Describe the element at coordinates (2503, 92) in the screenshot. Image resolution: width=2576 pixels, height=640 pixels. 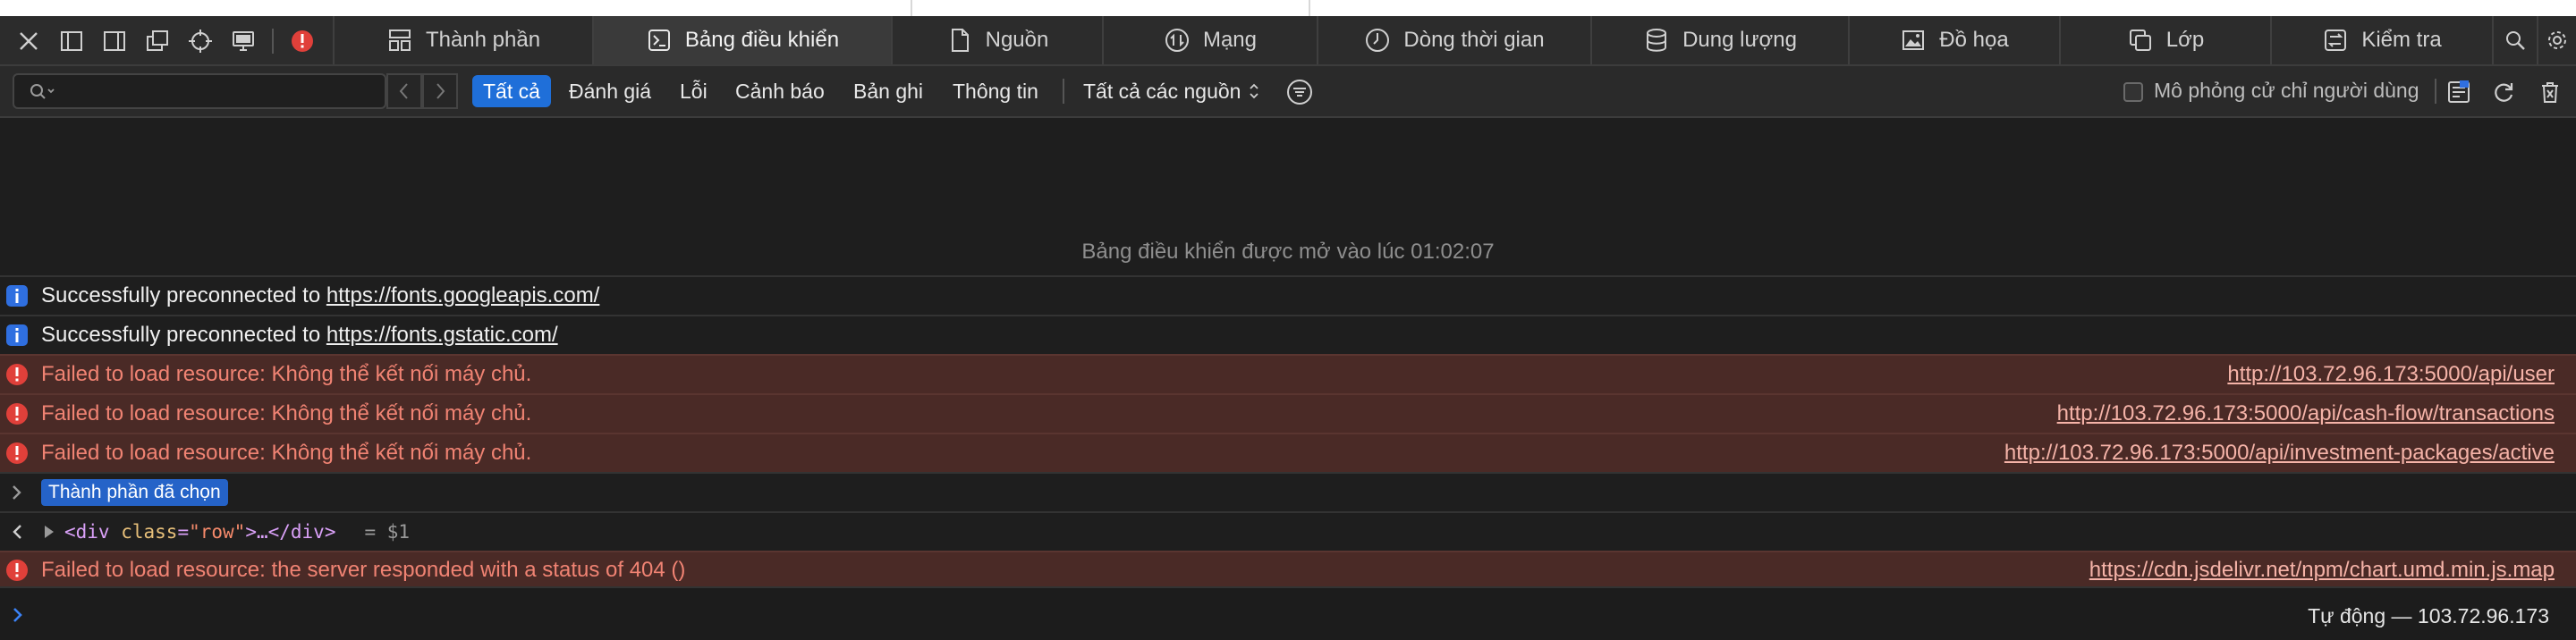
I see `reload-icon` at that location.